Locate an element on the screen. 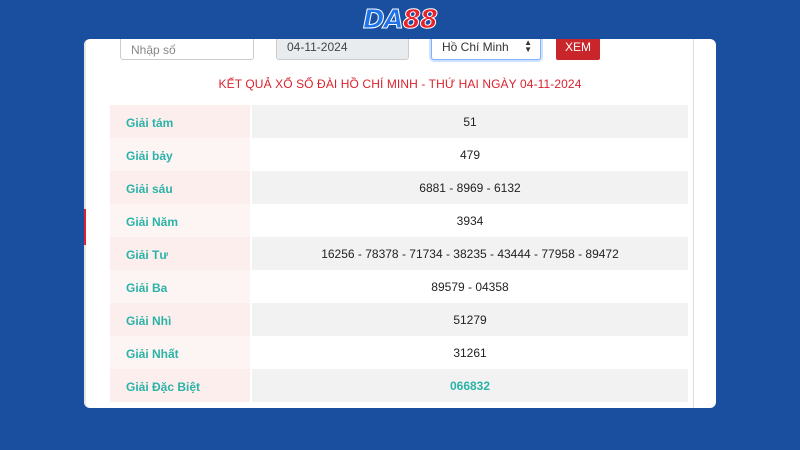  prize-label: Giải tám is located at coordinates (181, 121).